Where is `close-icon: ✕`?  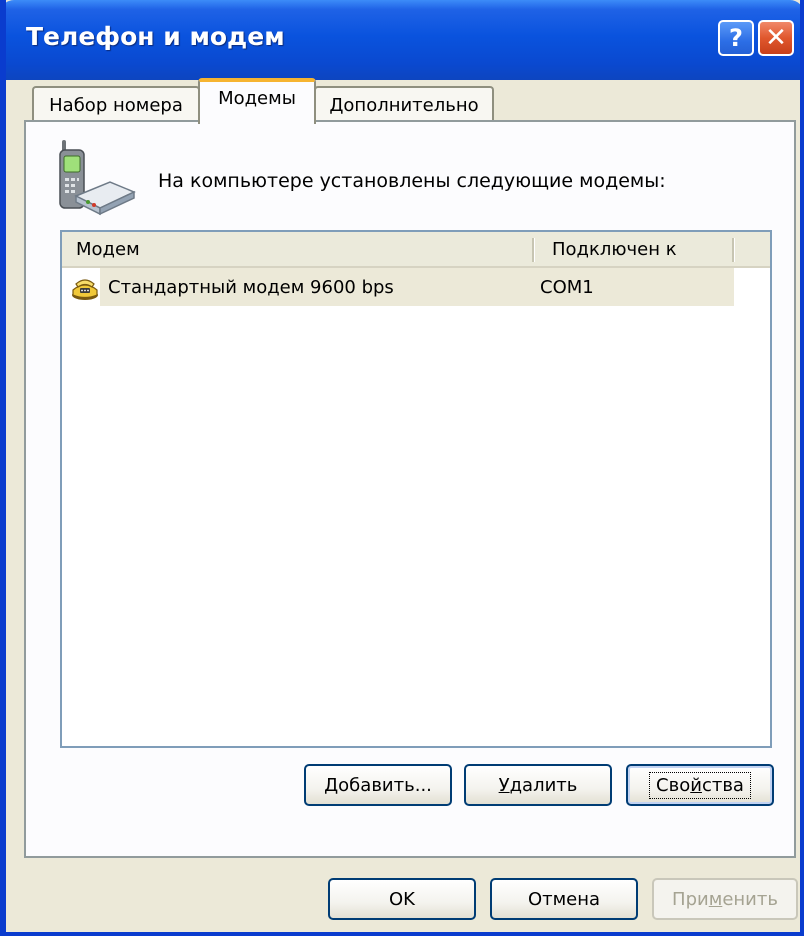
close-icon: ✕ is located at coordinates (776, 38).